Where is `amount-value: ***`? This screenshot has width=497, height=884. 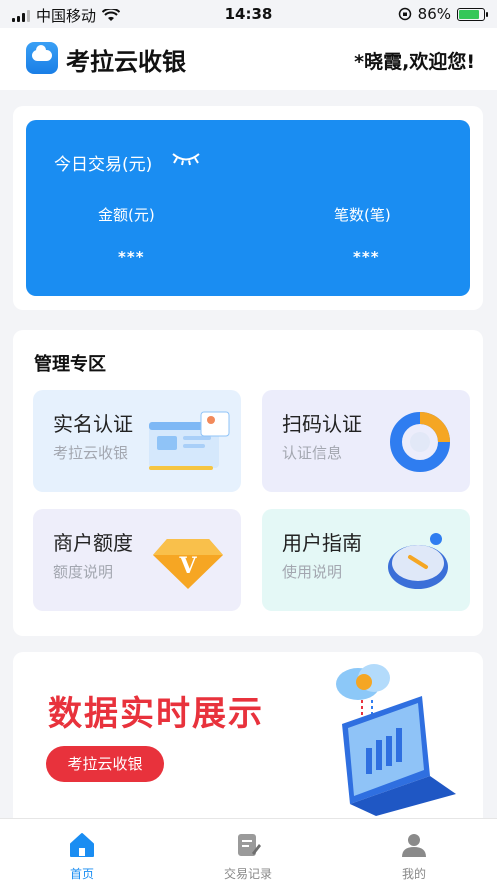 amount-value: *** is located at coordinates (131, 257).